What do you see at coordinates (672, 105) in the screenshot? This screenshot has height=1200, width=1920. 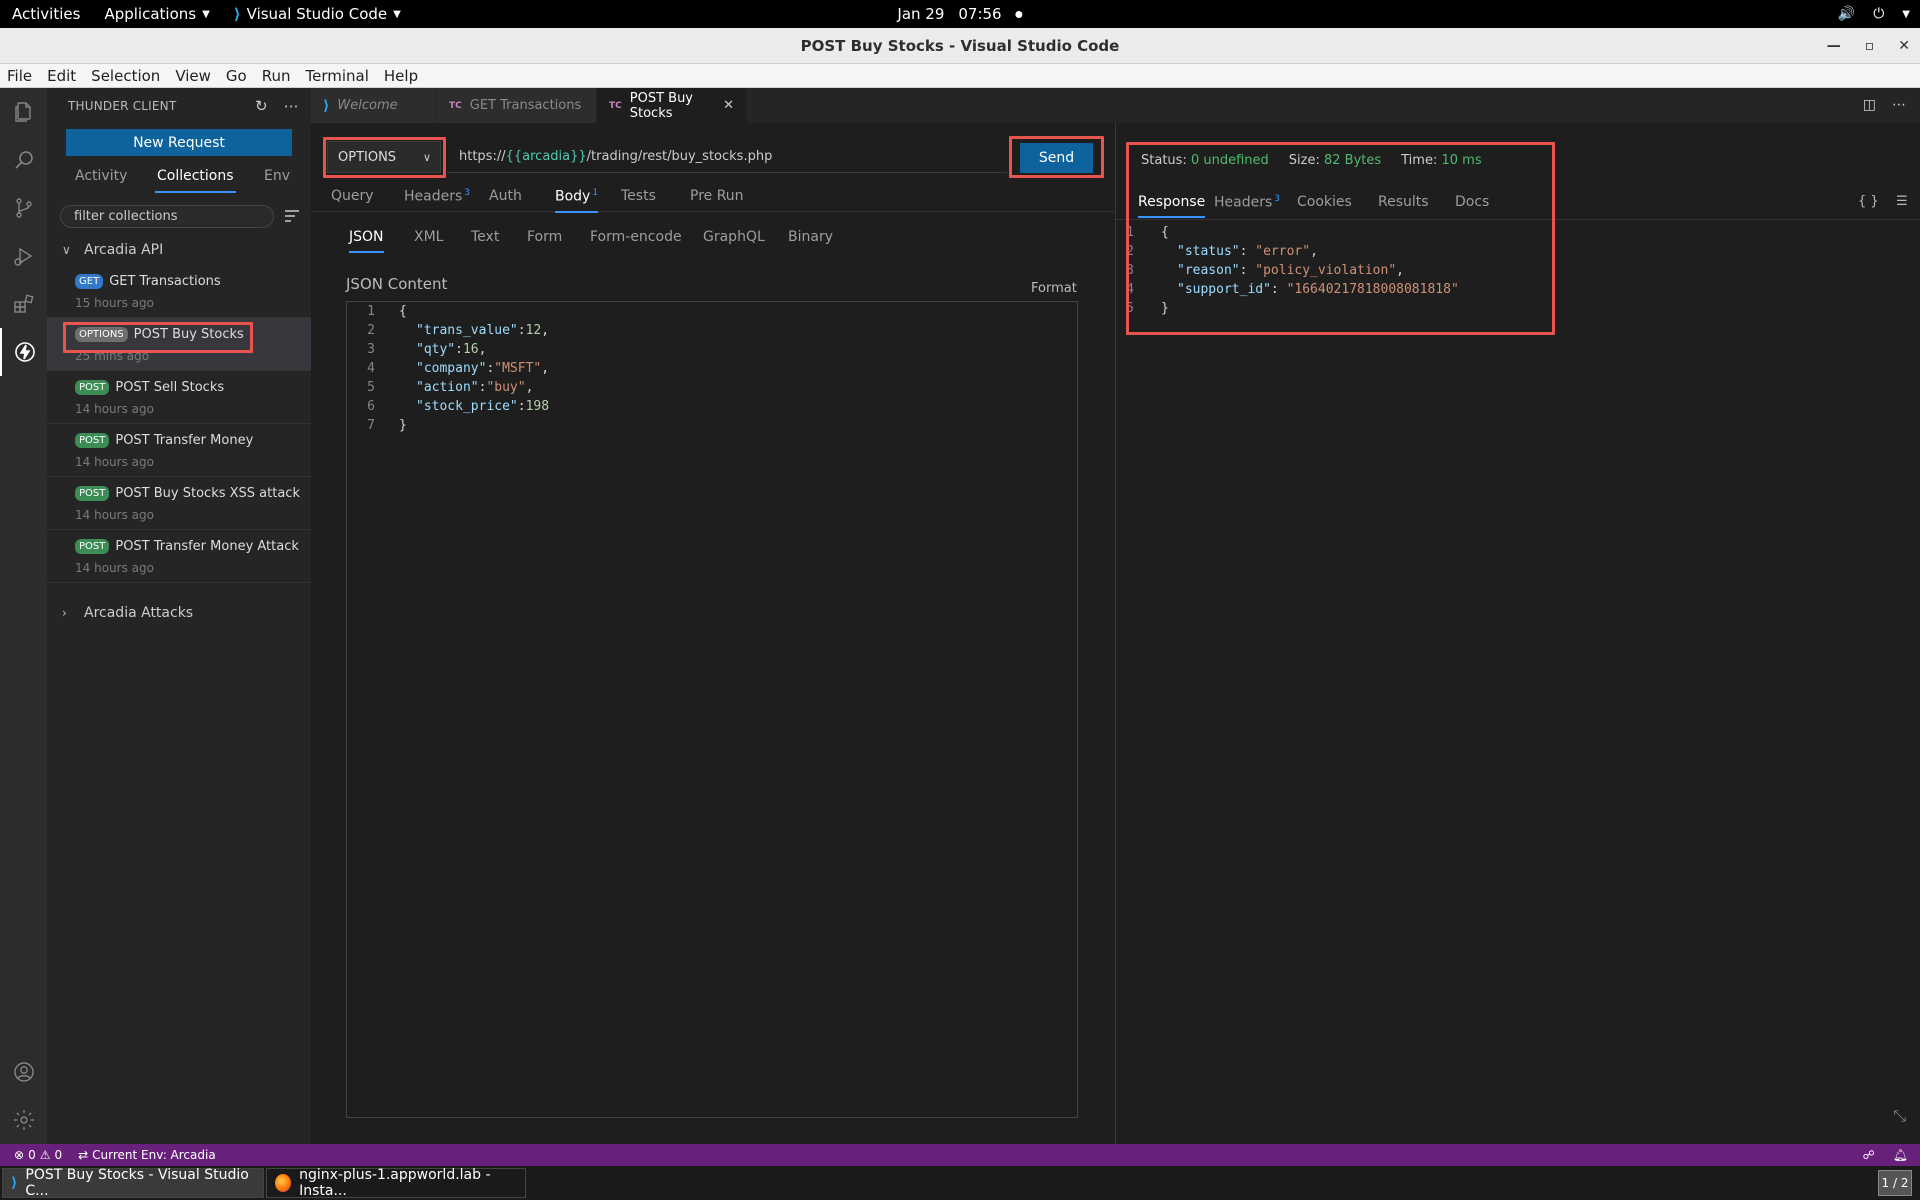 I see `tab-post-buy-stocks: TC POST Buy Stocks ✕` at bounding box center [672, 105].